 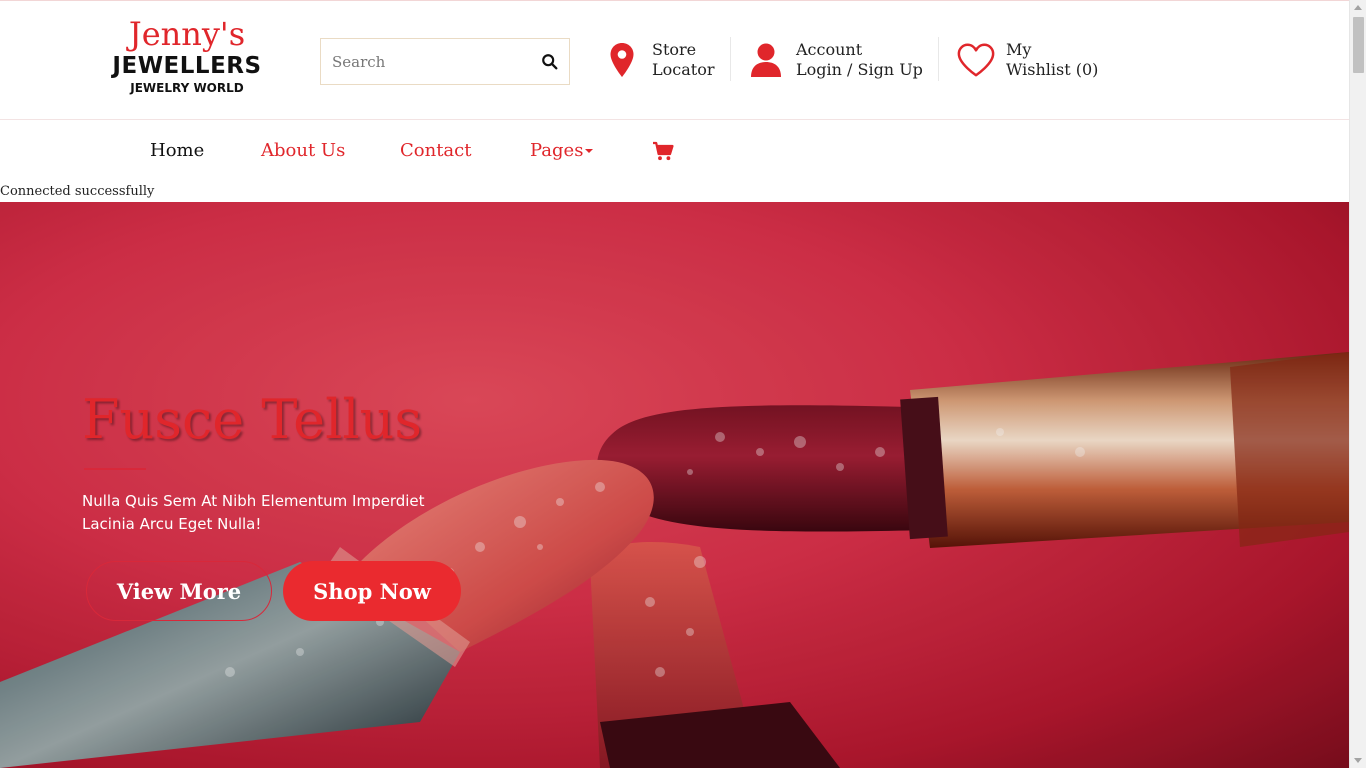 What do you see at coordinates (426, 61) in the screenshot?
I see `search-input` at bounding box center [426, 61].